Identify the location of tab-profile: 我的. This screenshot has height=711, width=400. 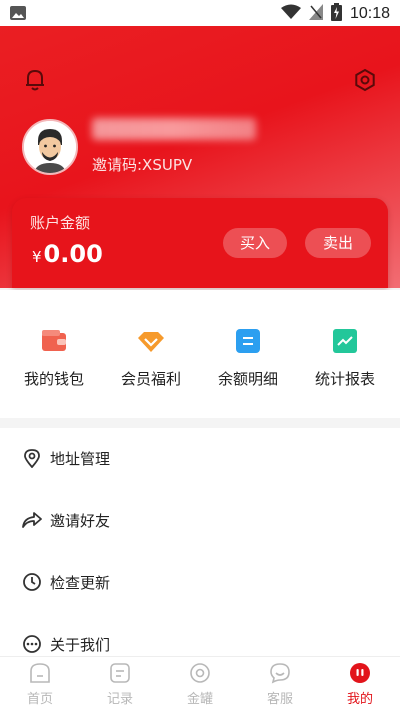
(360, 684).